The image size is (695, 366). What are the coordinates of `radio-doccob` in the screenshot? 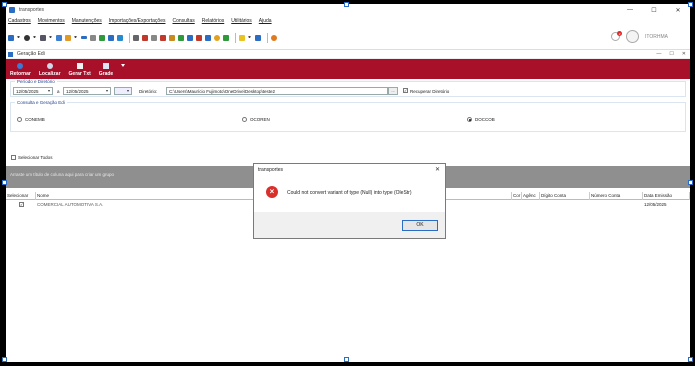 It's located at (469, 119).